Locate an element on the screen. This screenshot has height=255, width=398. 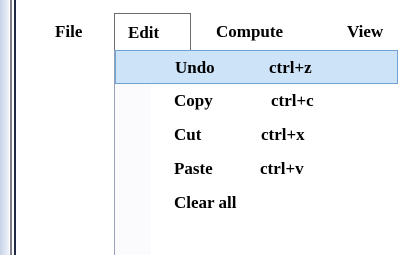
menu-item-label: Paste is located at coordinates (193, 168).